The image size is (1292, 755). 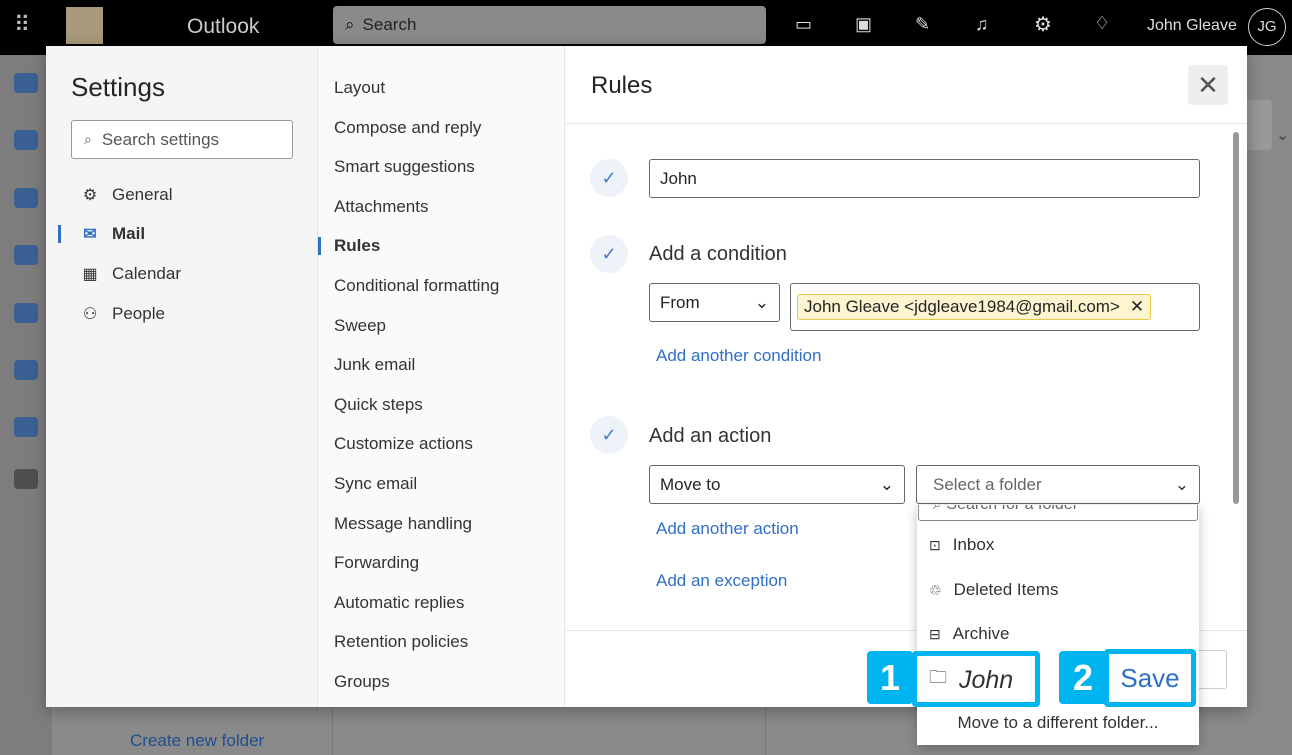 What do you see at coordinates (90, 234) in the screenshot?
I see `mail-icon: ✉` at bounding box center [90, 234].